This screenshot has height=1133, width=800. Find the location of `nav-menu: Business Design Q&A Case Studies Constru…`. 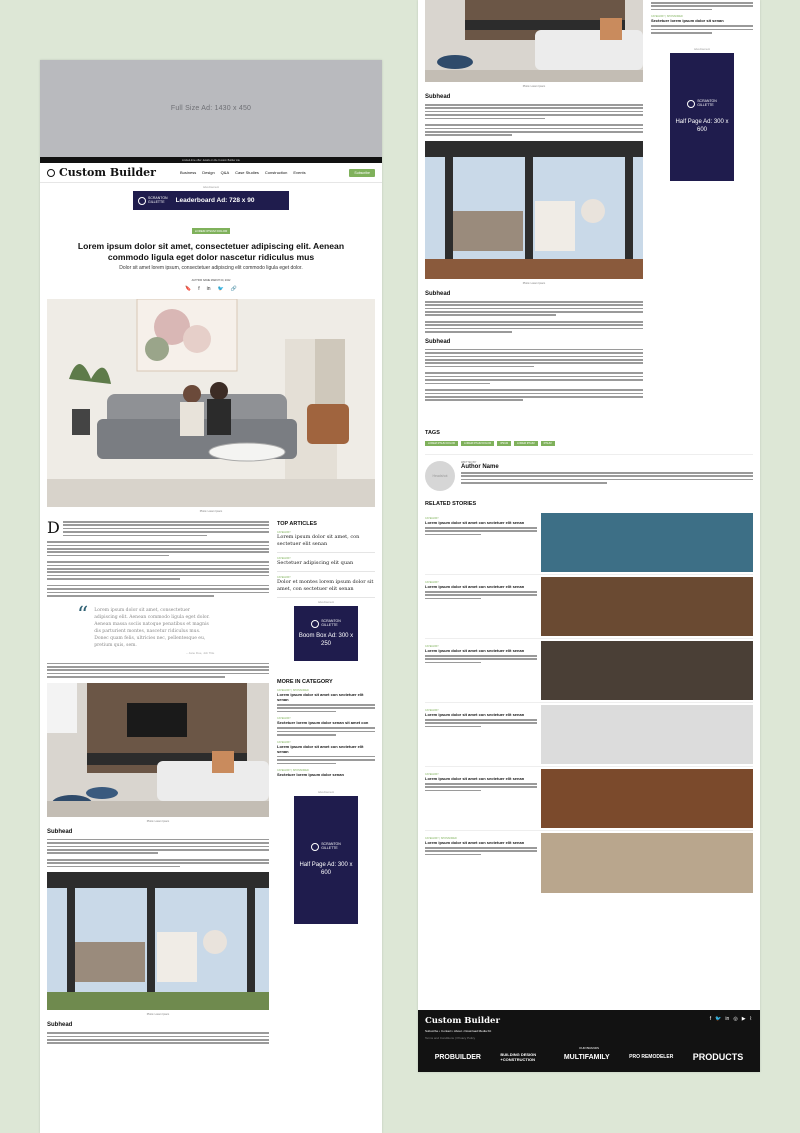

nav-menu: Business Design Q&A Case Studies Constru… is located at coordinates (243, 172).